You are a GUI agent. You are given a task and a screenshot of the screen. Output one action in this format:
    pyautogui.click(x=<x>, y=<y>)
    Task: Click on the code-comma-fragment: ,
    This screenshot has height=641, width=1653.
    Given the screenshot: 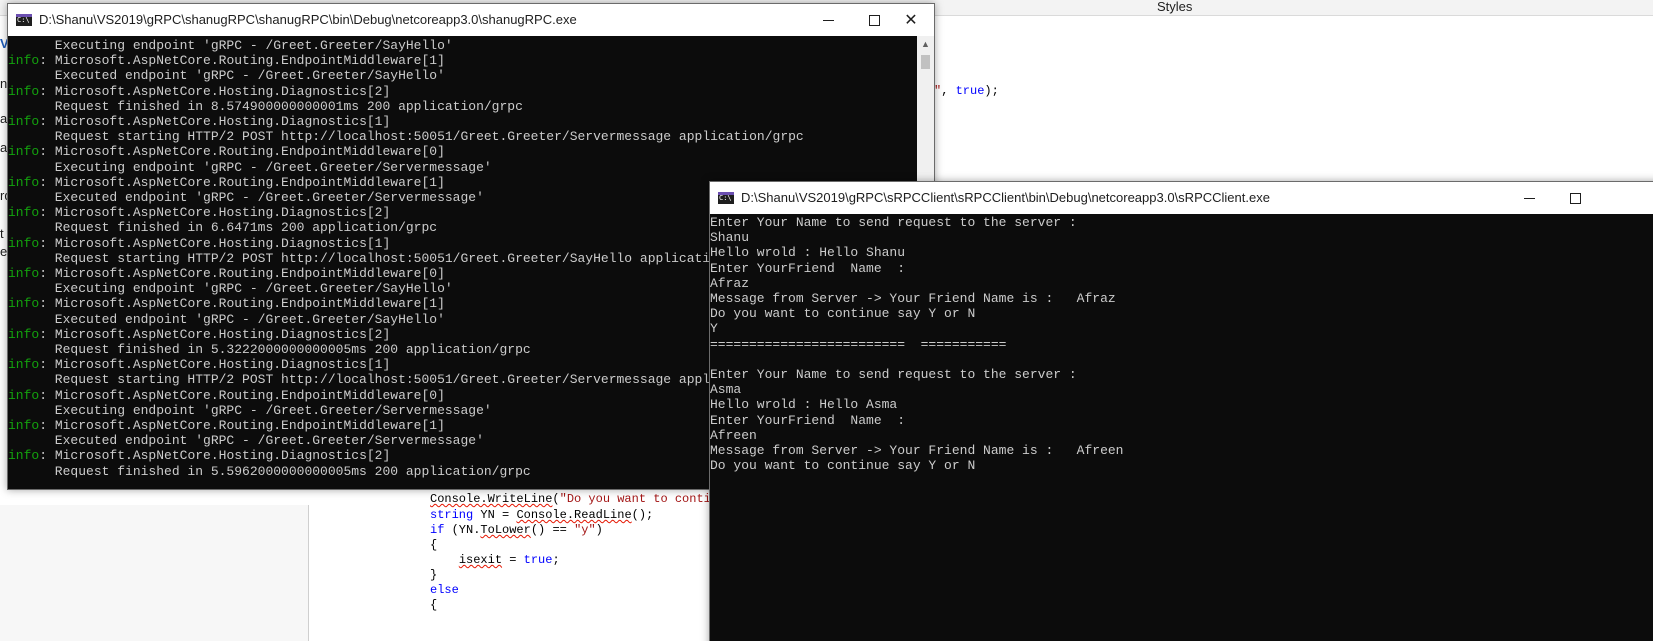 What is the action you would take?
    pyautogui.click(x=948, y=91)
    